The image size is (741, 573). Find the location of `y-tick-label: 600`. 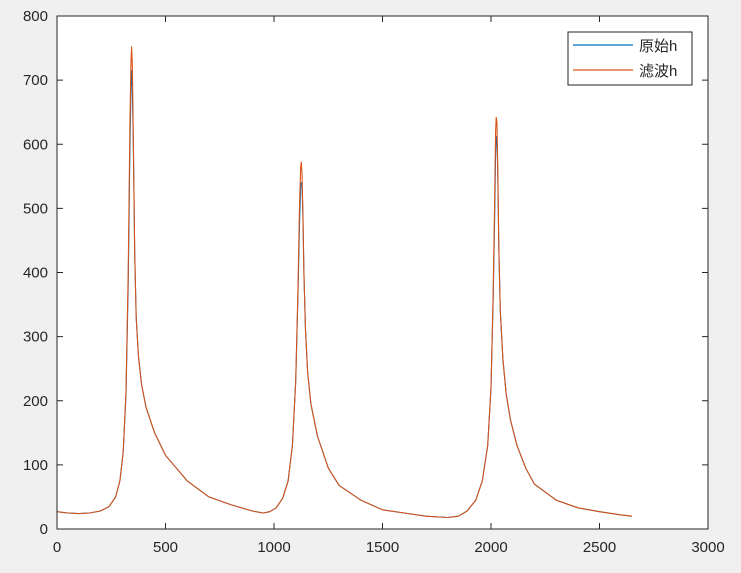

y-tick-label: 600 is located at coordinates (35, 144).